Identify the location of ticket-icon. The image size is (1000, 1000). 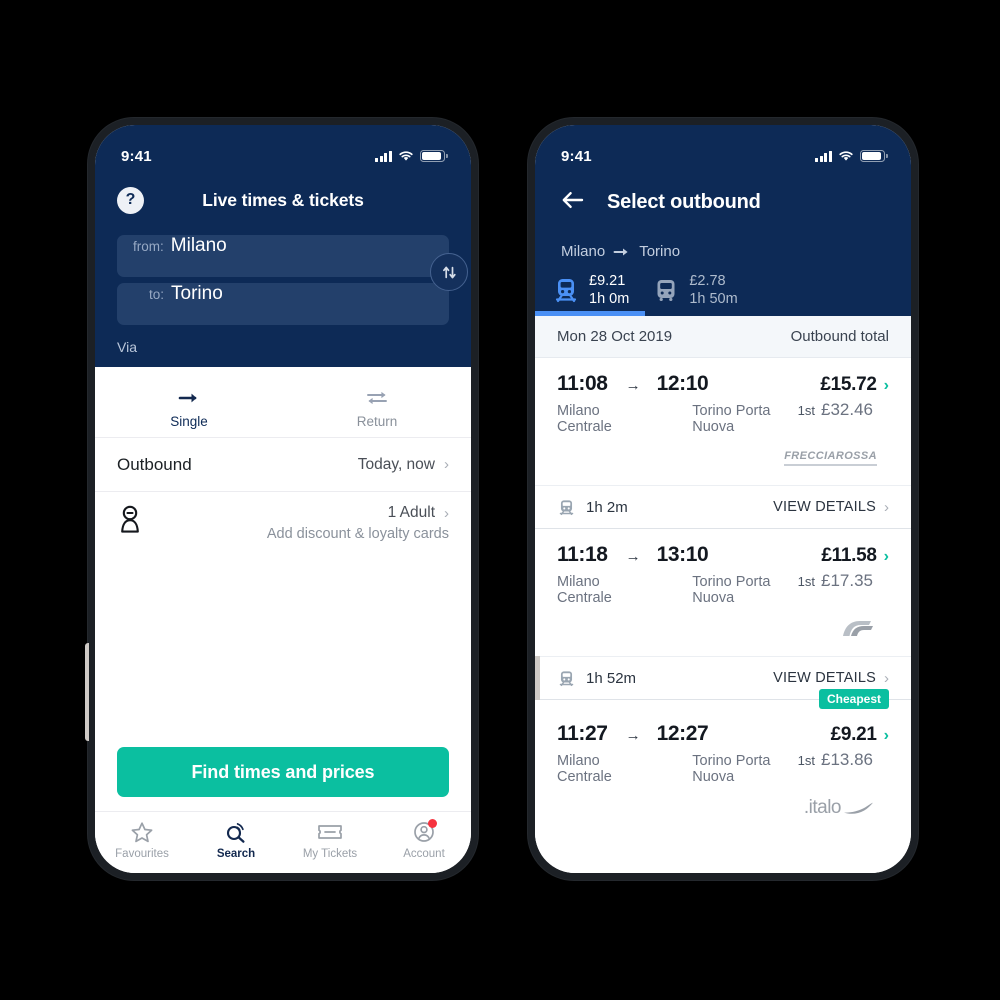
(330, 832).